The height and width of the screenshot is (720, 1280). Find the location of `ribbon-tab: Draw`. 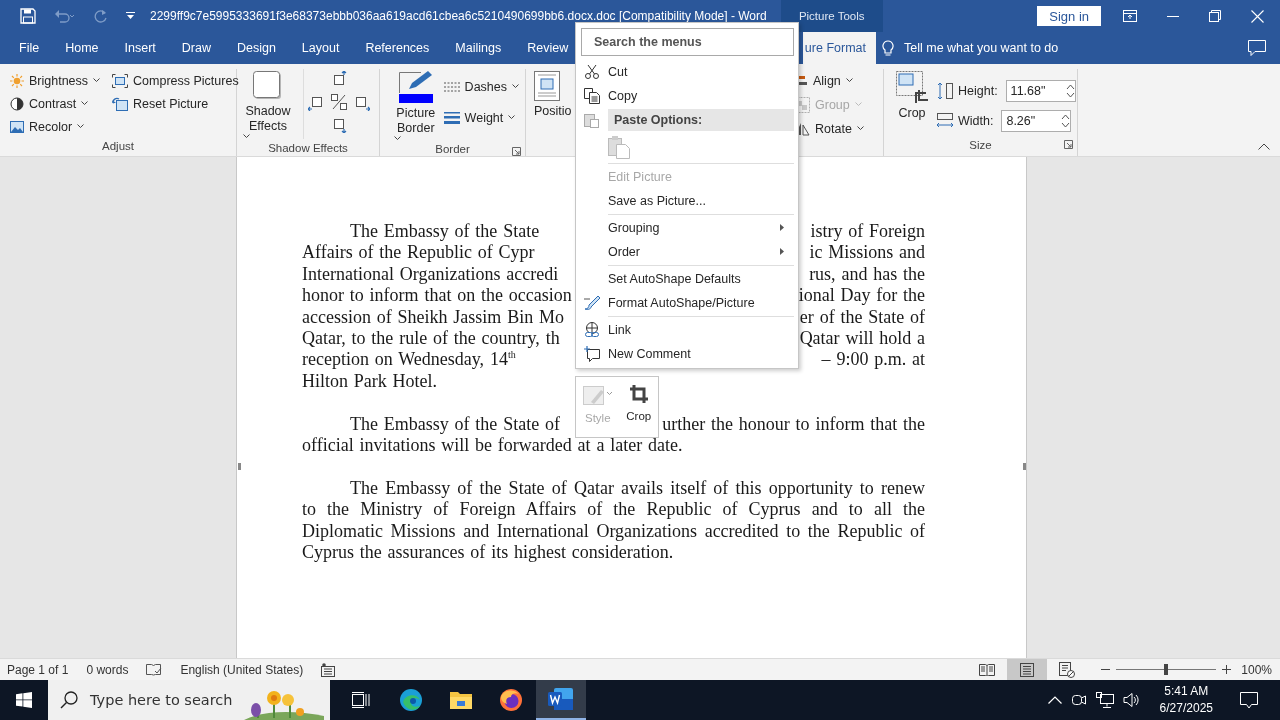

ribbon-tab: Draw is located at coordinates (196, 48).